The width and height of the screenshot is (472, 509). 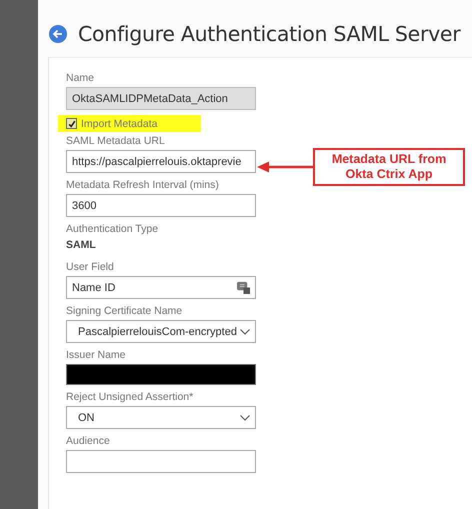 What do you see at coordinates (81, 245) in the screenshot?
I see `field-value: SAML` at bounding box center [81, 245].